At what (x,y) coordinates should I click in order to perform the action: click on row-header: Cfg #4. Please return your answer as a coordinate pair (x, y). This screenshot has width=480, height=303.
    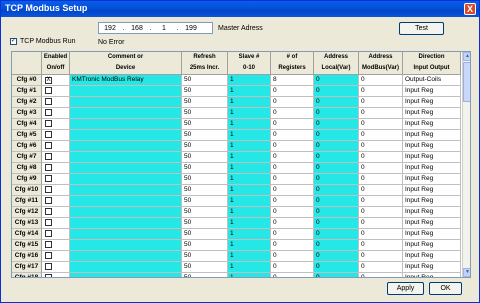
    Looking at the image, I should click on (27, 124).